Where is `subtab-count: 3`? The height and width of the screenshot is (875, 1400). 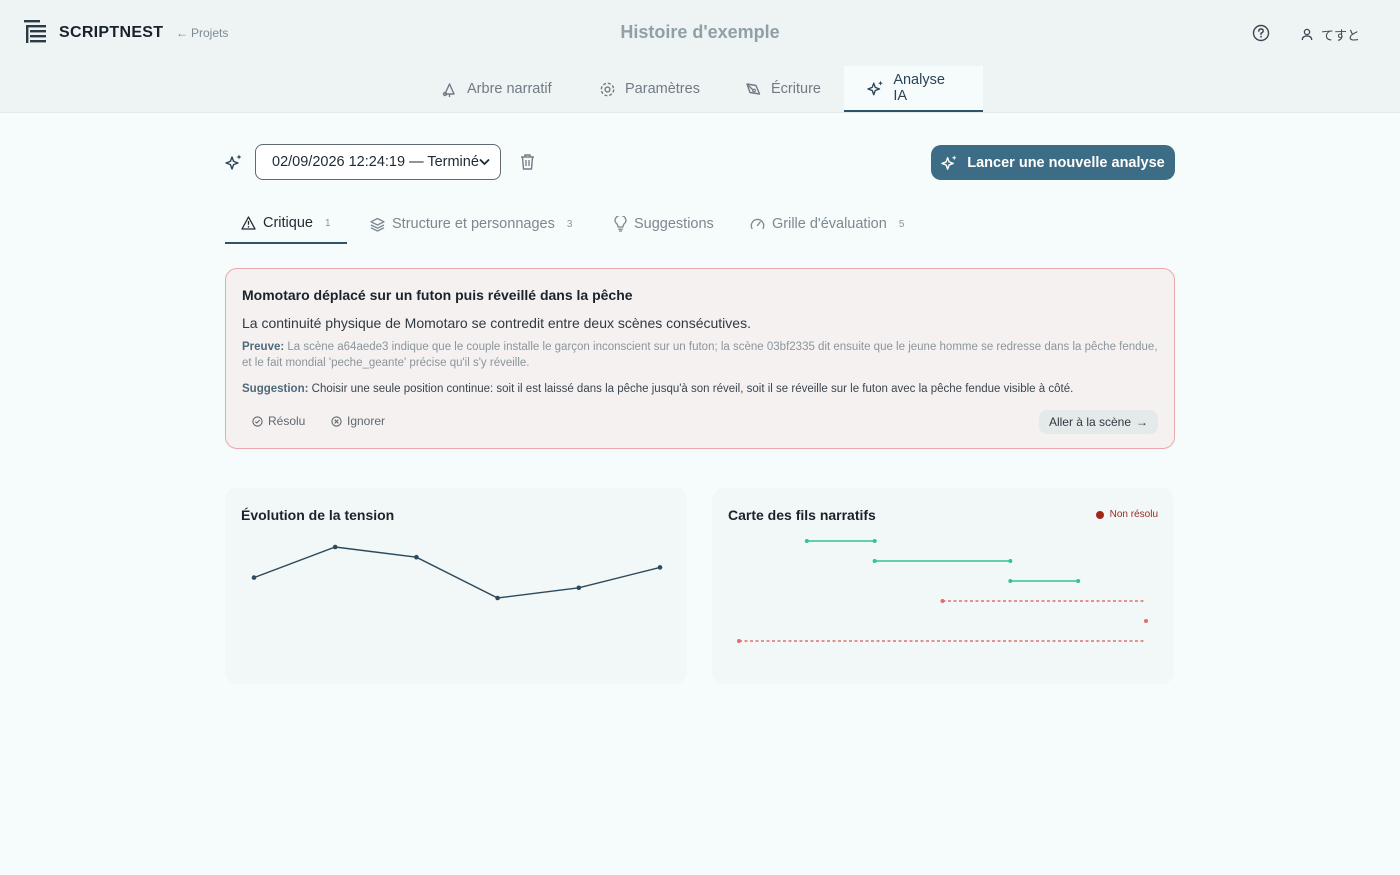 subtab-count: 3 is located at coordinates (569, 224).